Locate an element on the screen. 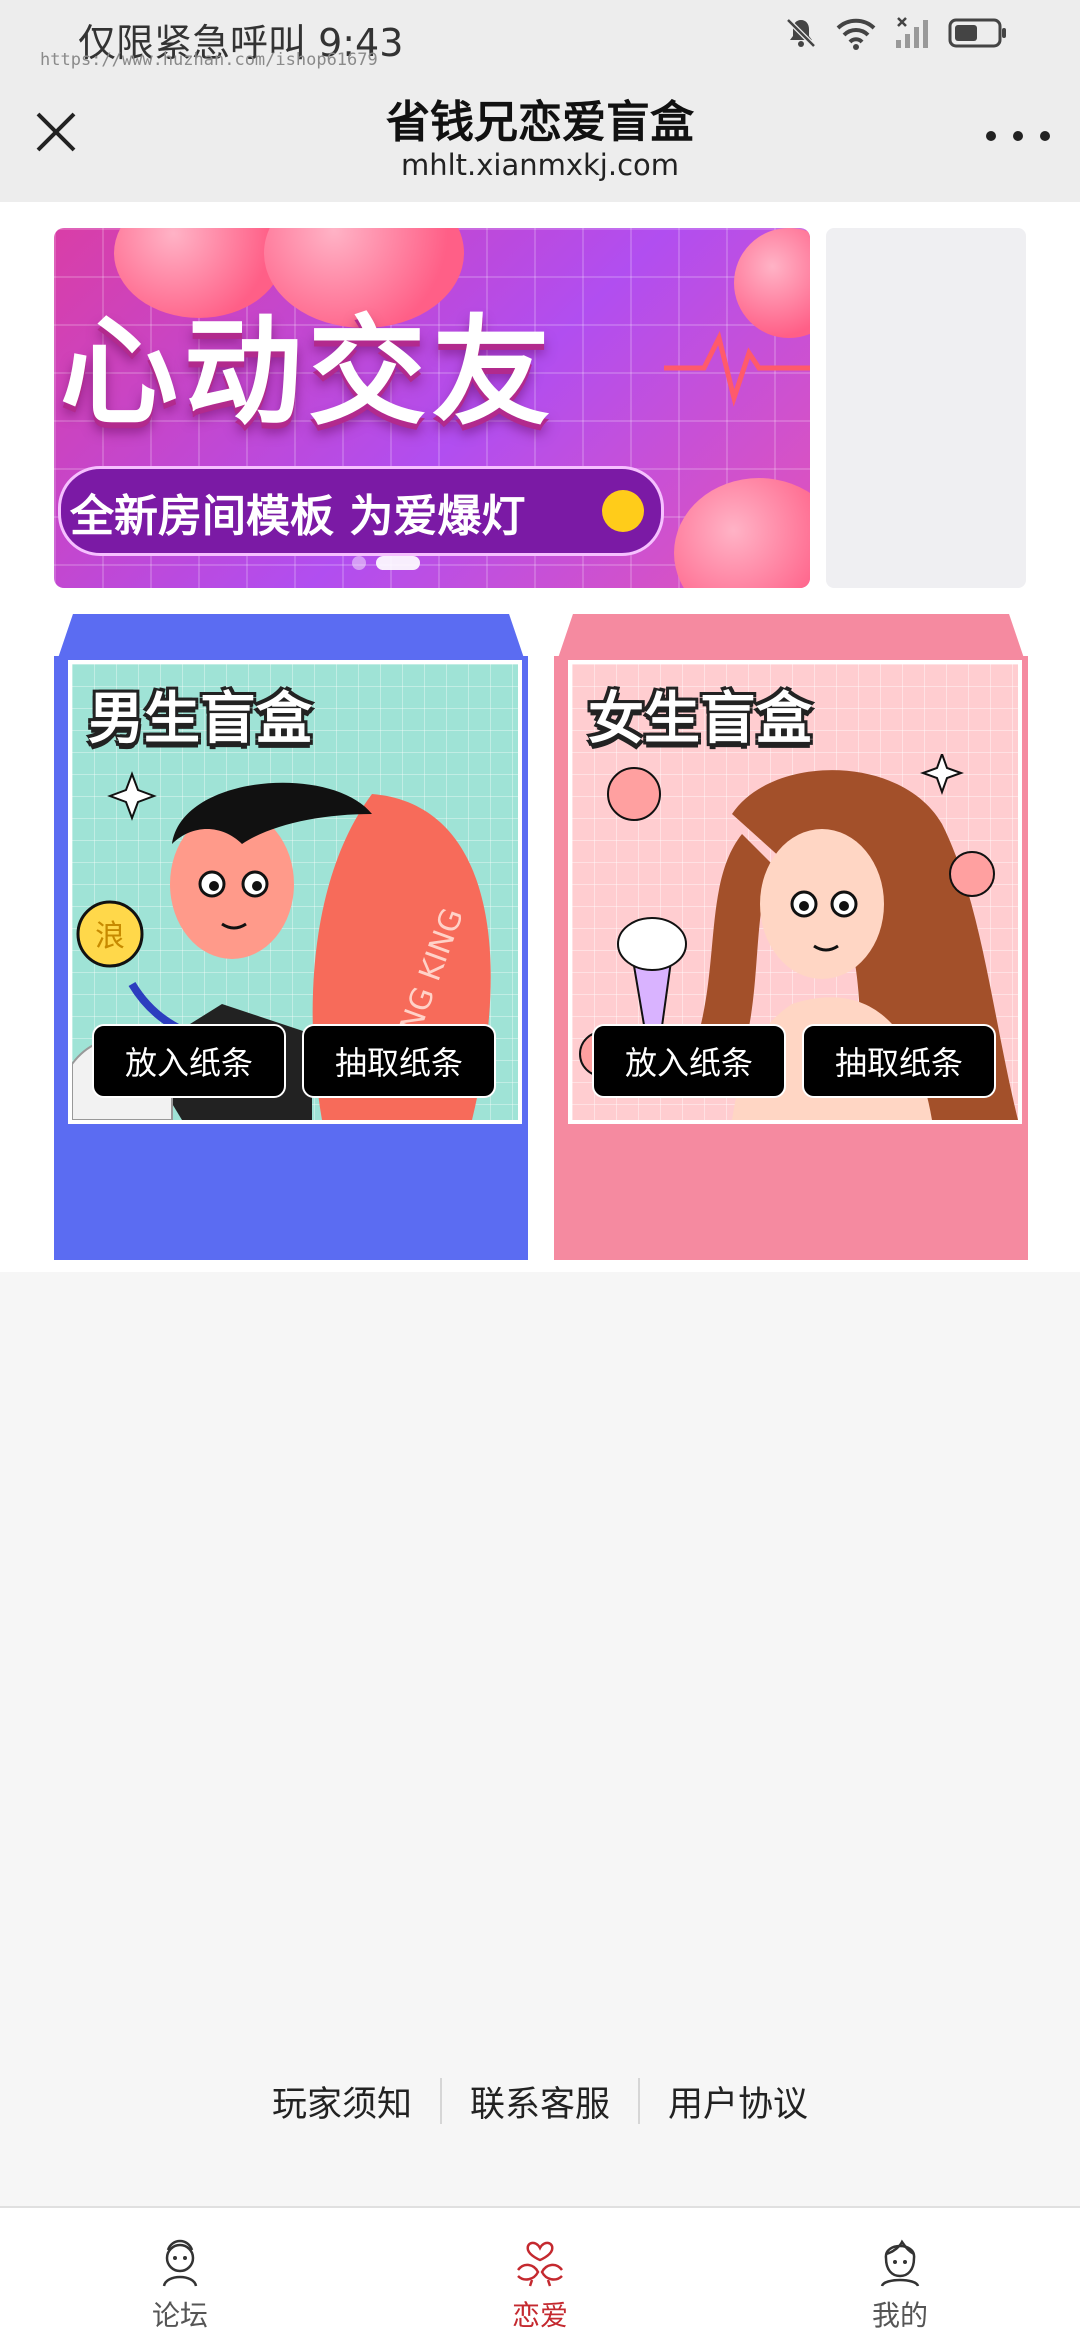  player-notice-link: 玩家须知 is located at coordinates (342, 2101).